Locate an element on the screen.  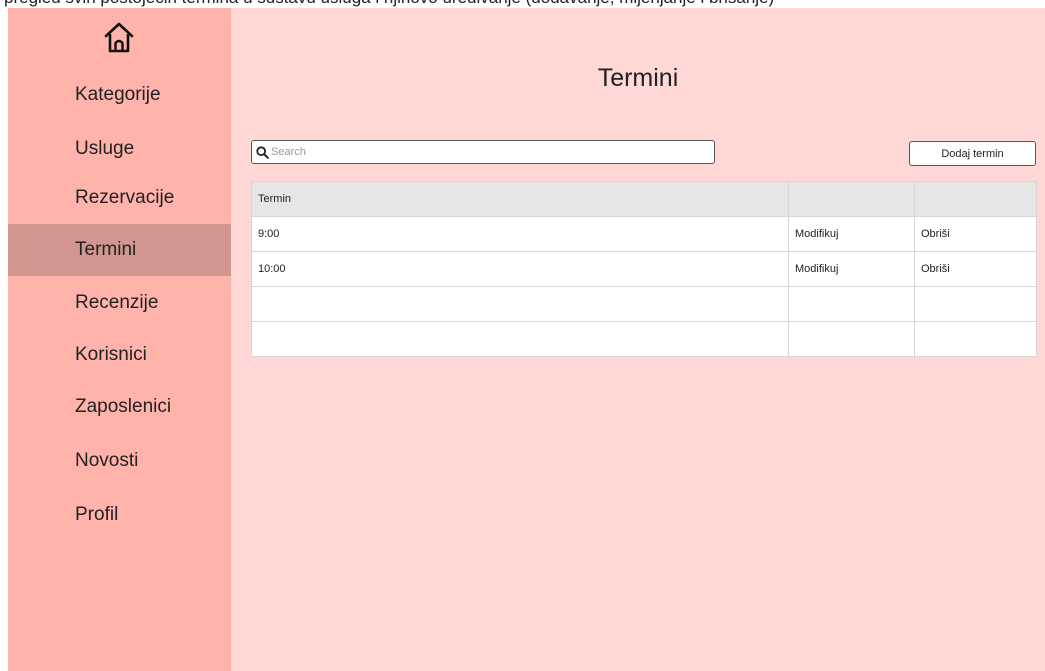
home-button is located at coordinates (119, 38).